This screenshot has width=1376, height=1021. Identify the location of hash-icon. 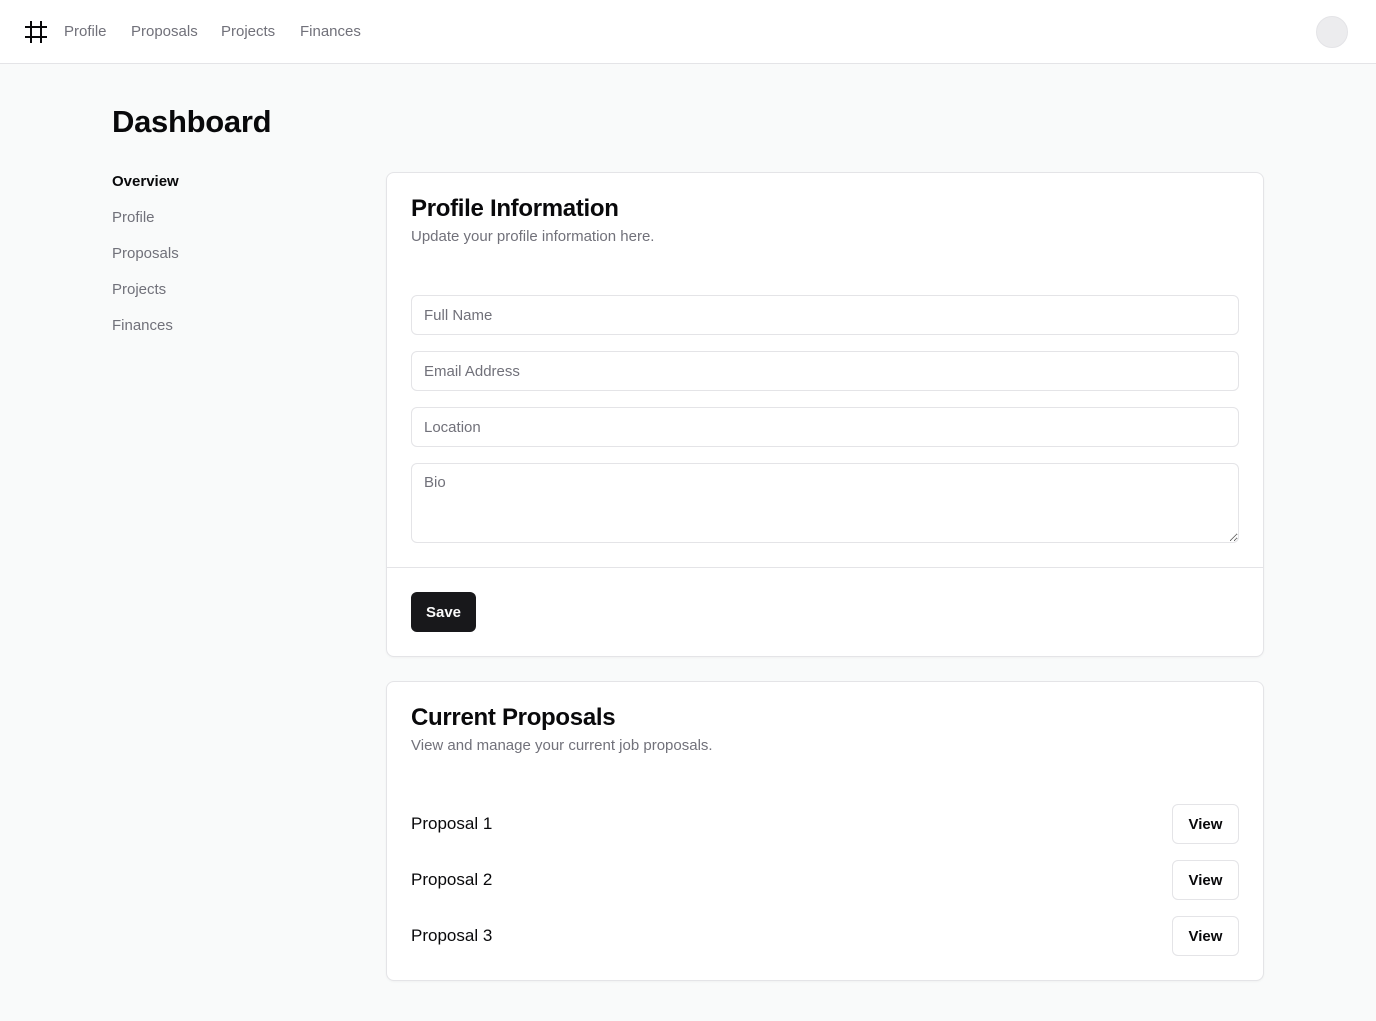
(36, 32).